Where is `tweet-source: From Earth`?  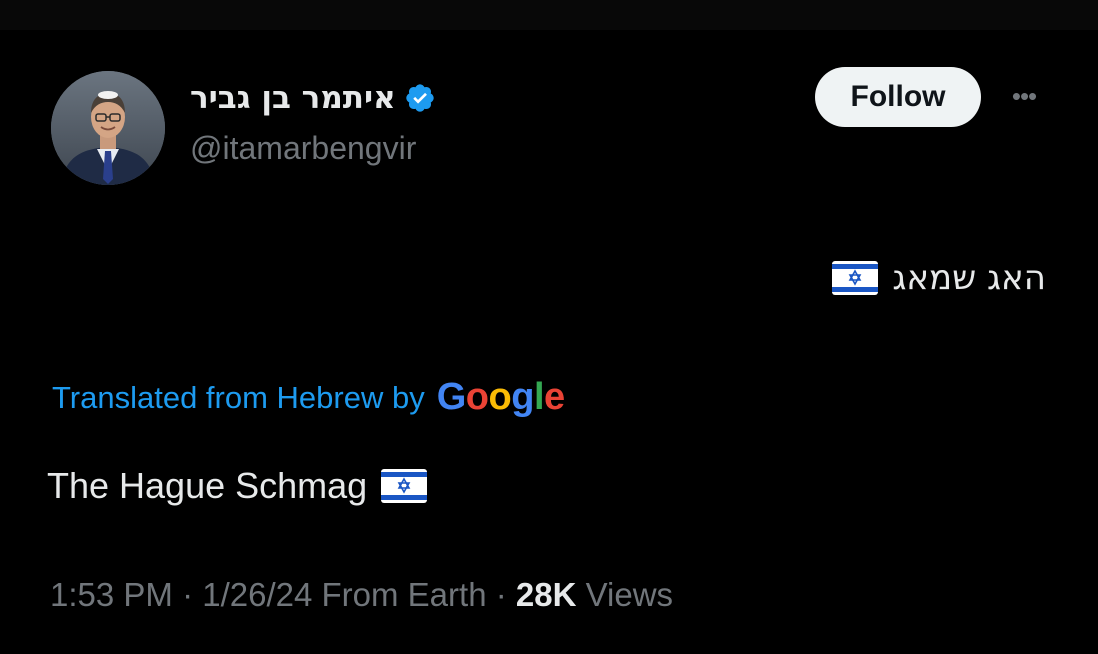
tweet-source: From Earth is located at coordinates (399, 594).